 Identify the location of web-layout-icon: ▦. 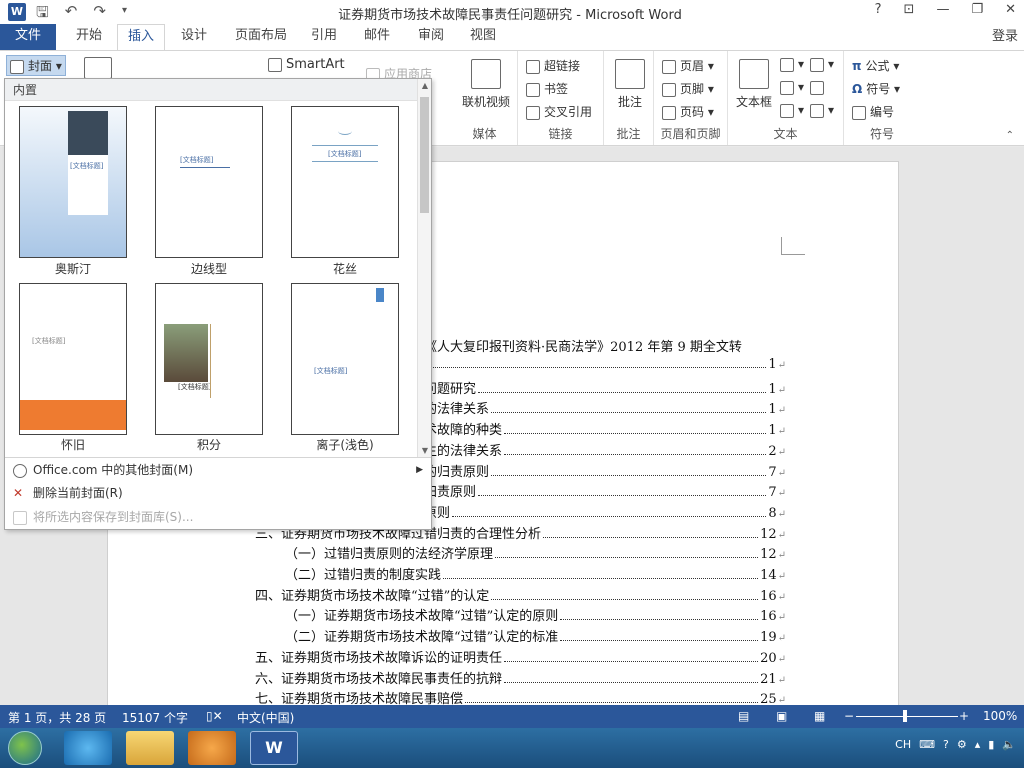
(819, 716).